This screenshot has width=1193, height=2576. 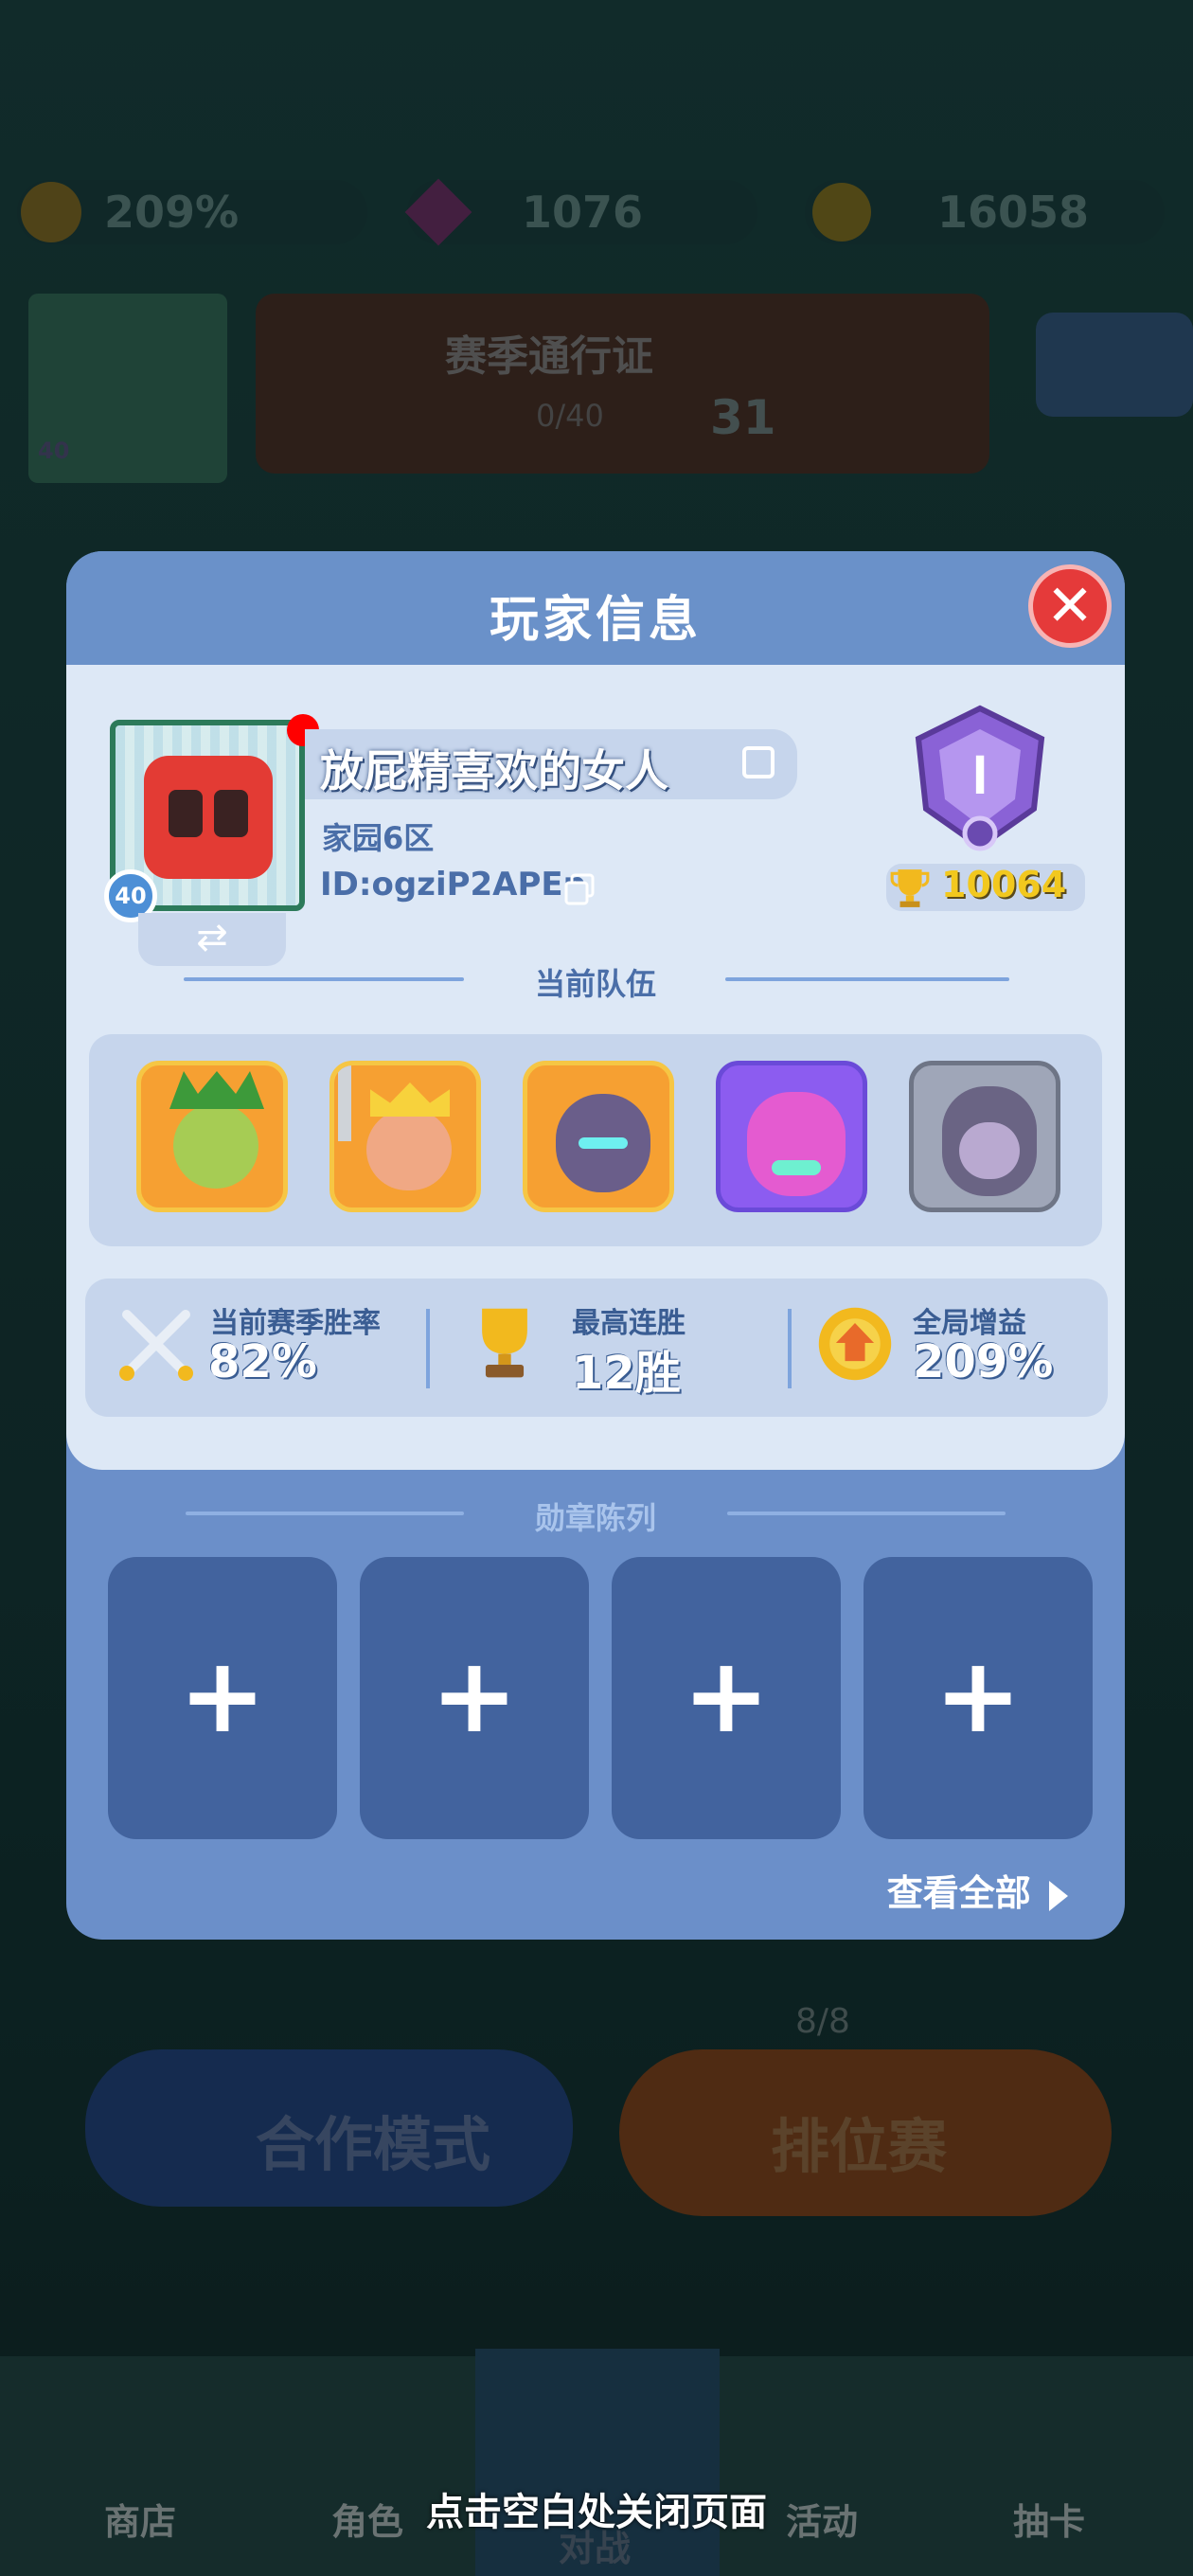 I want to click on player-id: ID:ogziP2APEp, so click(x=453, y=884).